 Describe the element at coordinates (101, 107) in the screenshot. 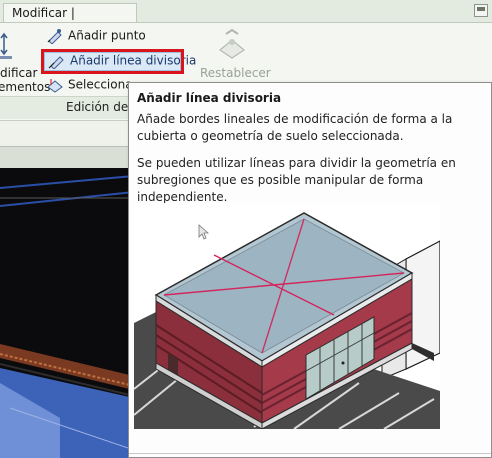

I see `panel-label-edicion: Edición de f` at that location.